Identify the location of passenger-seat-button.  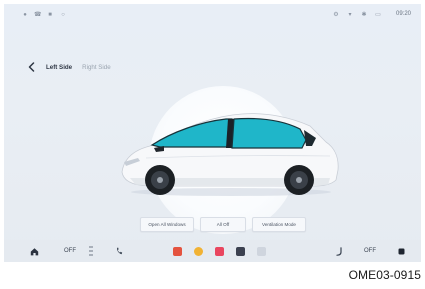
(339, 251).